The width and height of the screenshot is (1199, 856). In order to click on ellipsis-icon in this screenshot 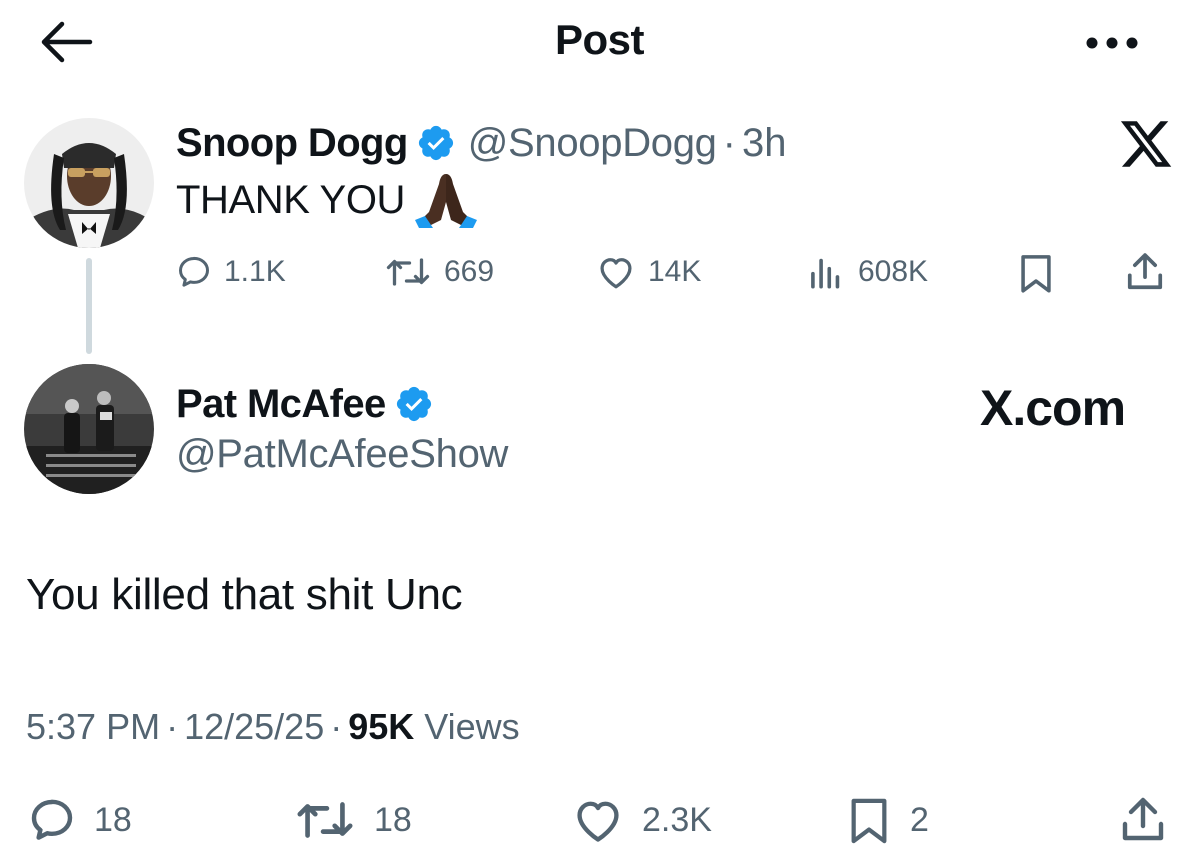, I will do `click(1112, 43)`.